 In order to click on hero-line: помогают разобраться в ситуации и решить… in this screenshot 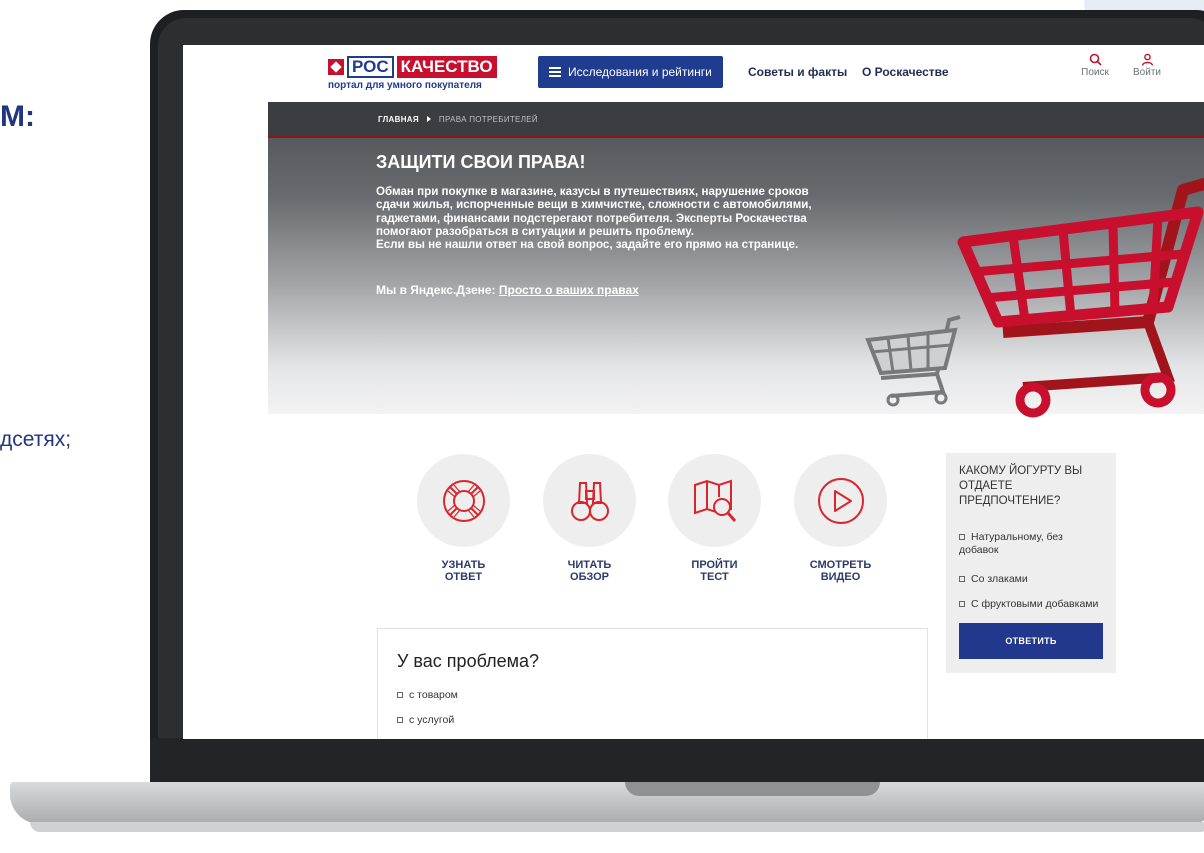, I will do `click(535, 231)`.